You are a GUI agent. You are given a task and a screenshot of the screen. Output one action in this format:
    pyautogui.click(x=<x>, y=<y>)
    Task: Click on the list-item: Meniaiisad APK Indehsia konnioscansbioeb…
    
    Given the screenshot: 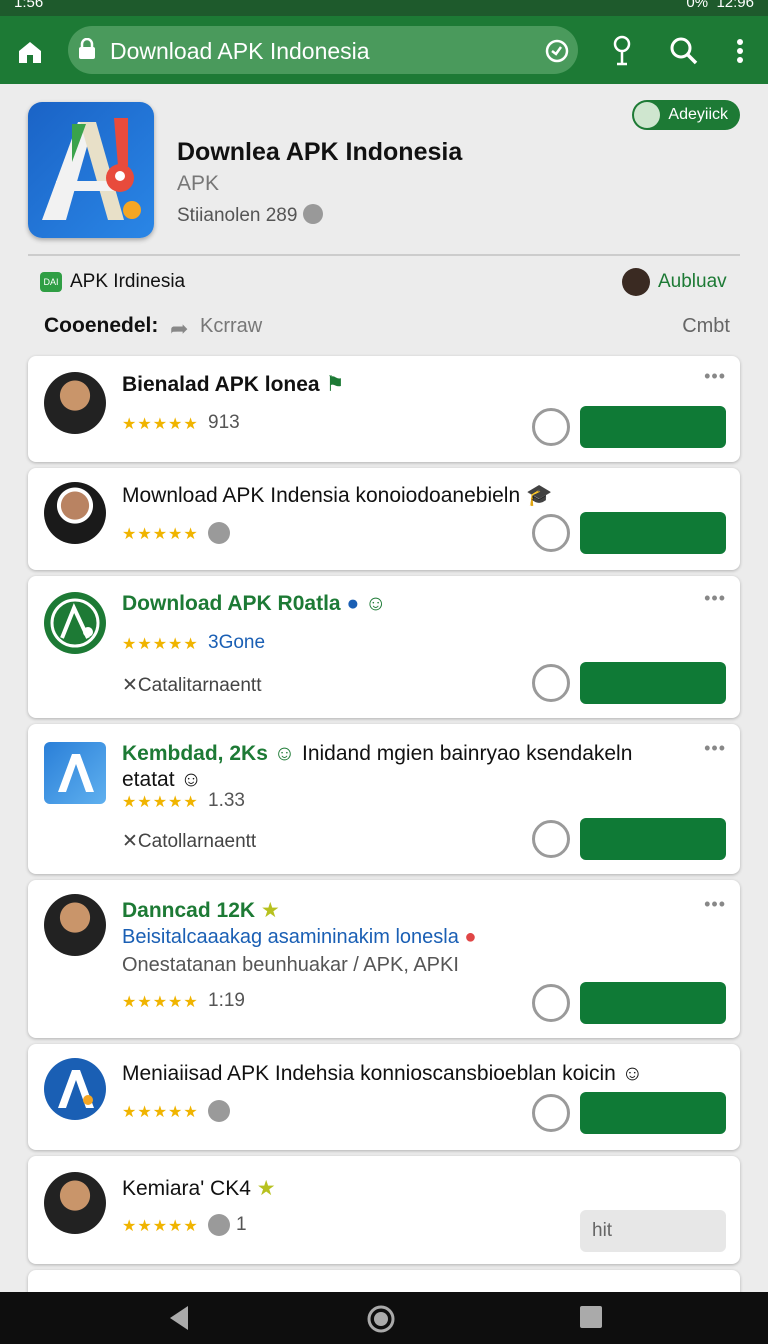 What is the action you would take?
    pyautogui.click(x=384, y=1097)
    